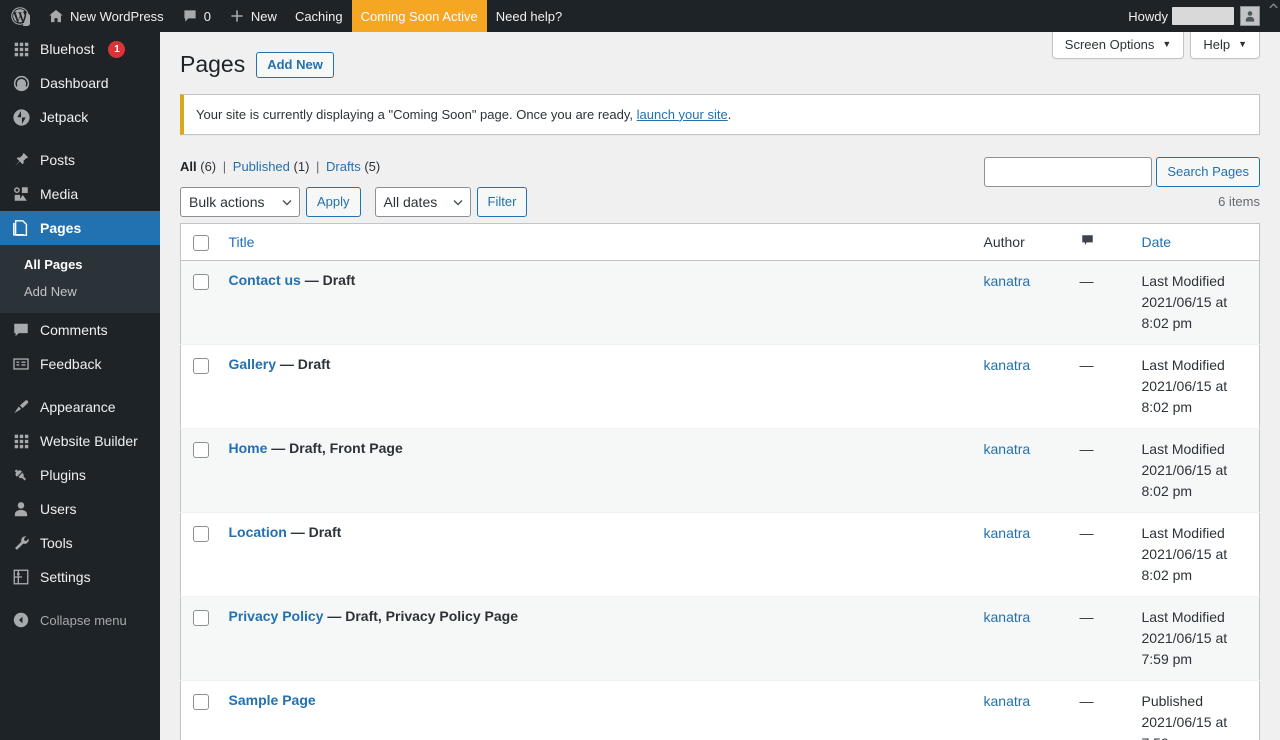 The image size is (1280, 740). I want to click on date-filter-select-wrap: All dates, so click(422, 201).